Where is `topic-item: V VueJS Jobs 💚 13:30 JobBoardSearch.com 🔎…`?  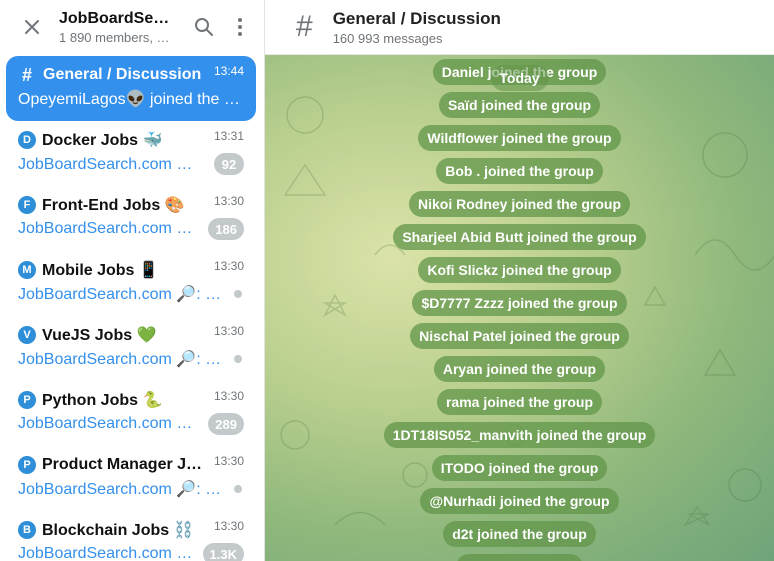 topic-item: V VueJS Jobs 💚 13:30 JobBoardSearch.com 🔎… is located at coordinates (131, 348).